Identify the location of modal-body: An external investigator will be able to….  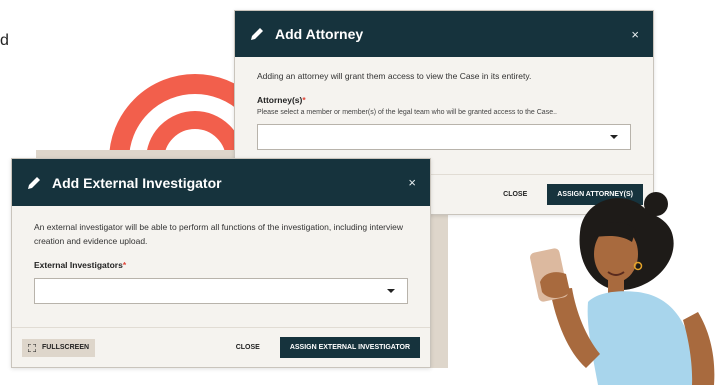
(221, 255).